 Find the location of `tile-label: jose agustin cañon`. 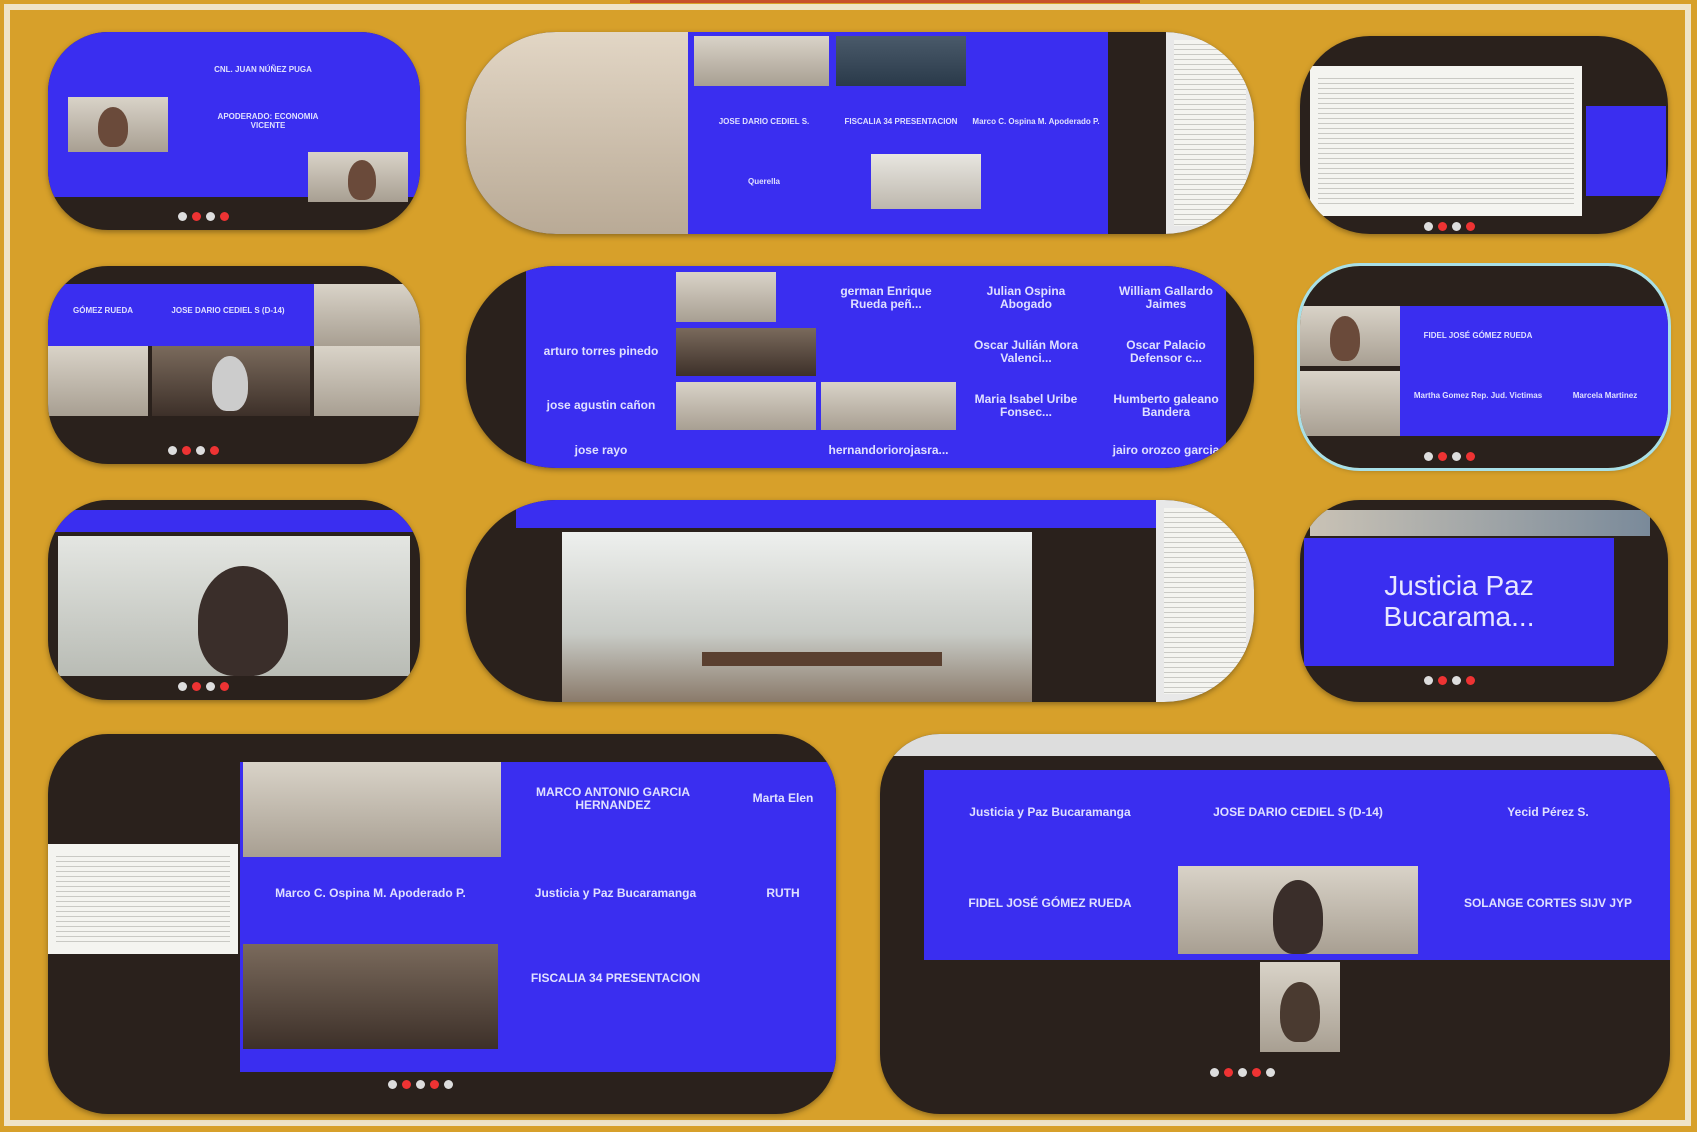

tile-label: jose agustin cañon is located at coordinates (601, 405).